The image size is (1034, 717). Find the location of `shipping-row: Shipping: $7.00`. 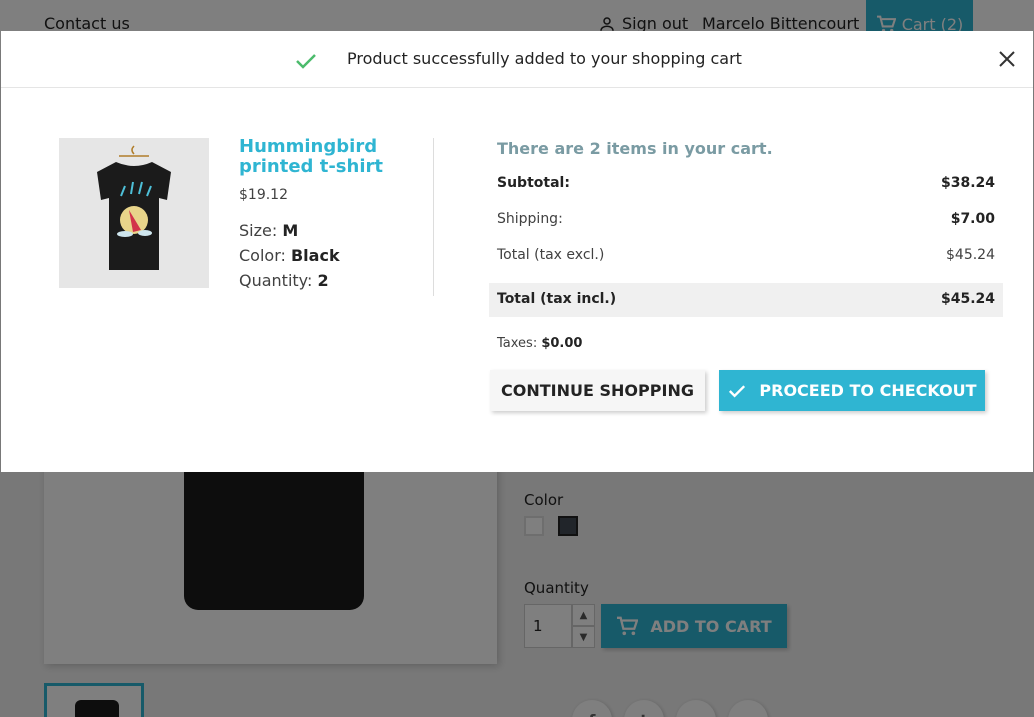

shipping-row: Shipping: $7.00 is located at coordinates (746, 220).